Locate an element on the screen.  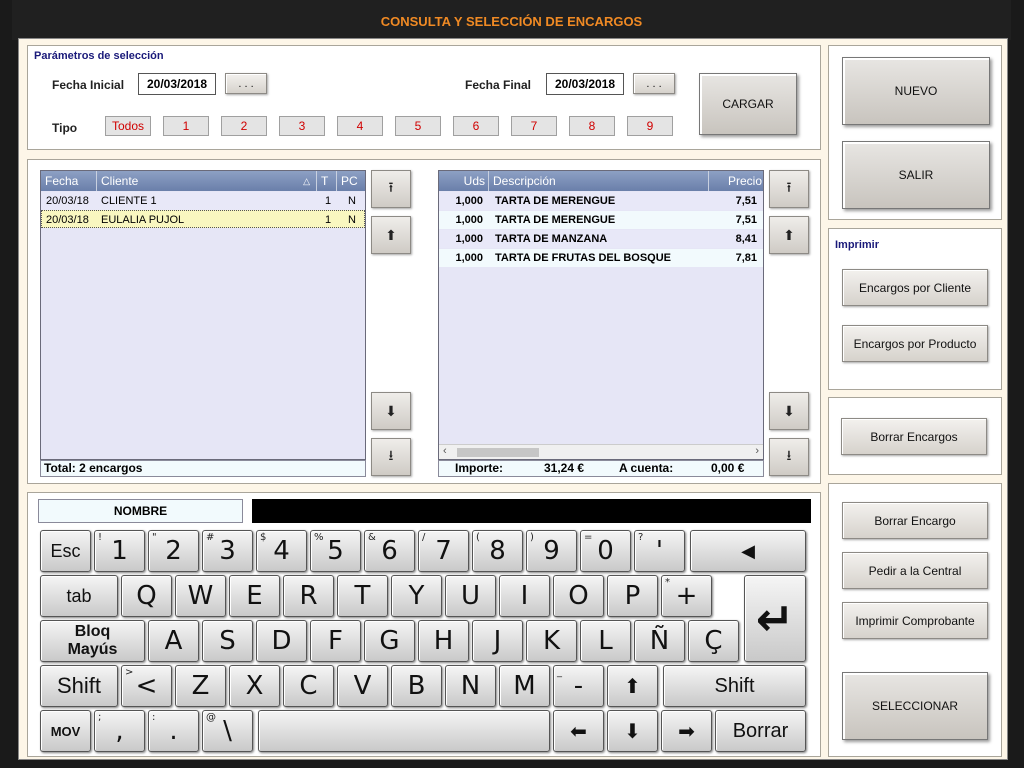
key-d: D is located at coordinates (281, 641).